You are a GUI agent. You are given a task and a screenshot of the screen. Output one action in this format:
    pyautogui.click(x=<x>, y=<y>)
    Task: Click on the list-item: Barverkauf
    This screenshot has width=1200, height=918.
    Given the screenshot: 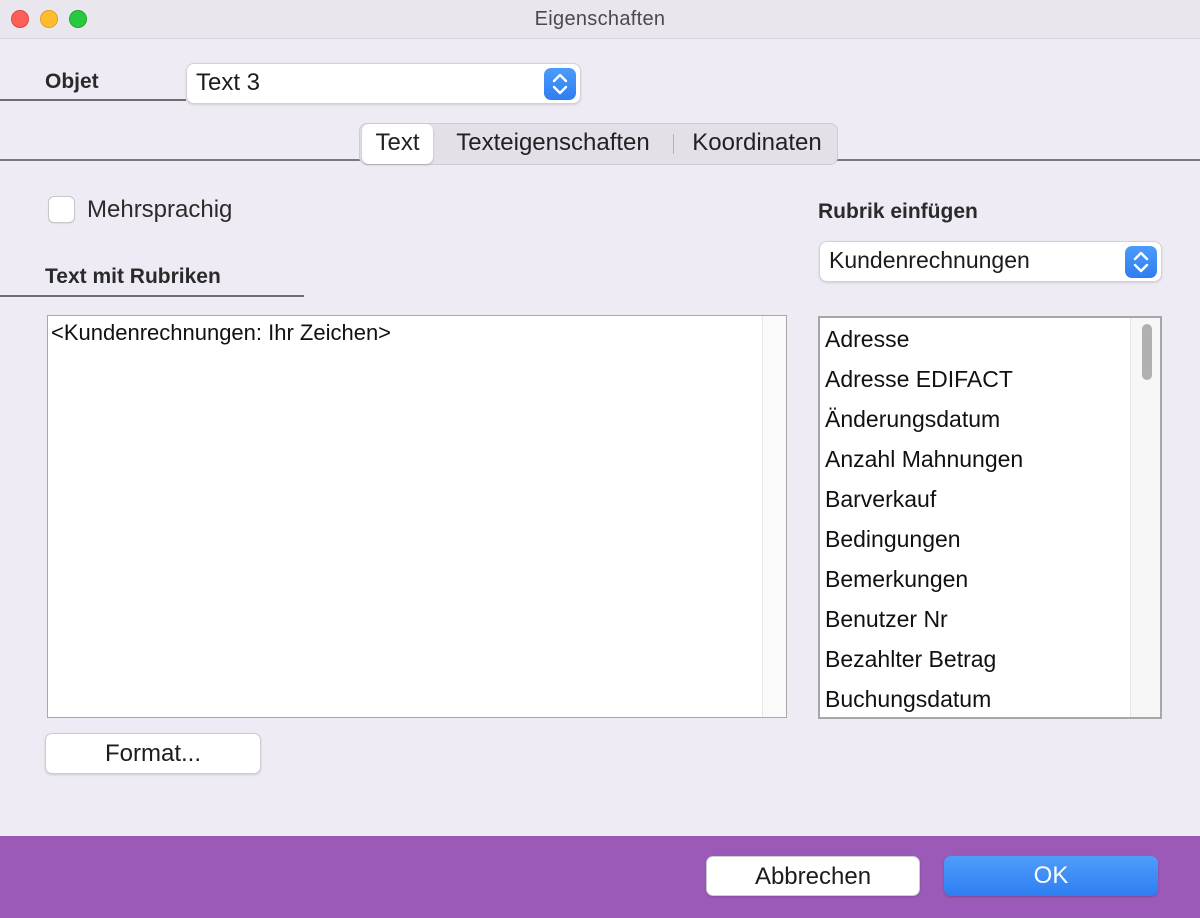 What is the action you would take?
    pyautogui.click(x=880, y=499)
    